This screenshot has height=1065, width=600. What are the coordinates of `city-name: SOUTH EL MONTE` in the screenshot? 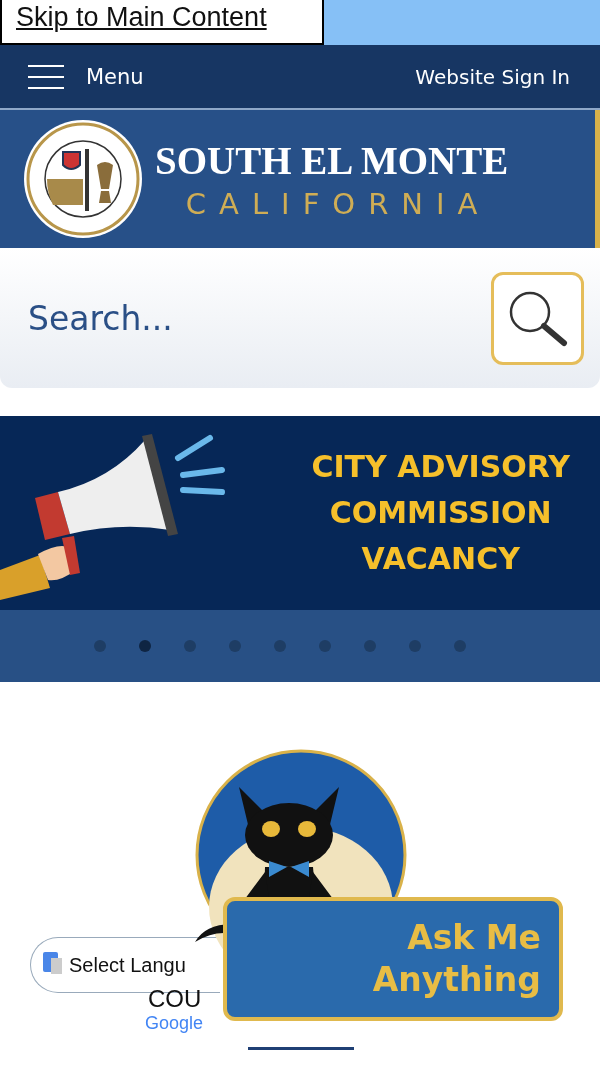 It's located at (332, 160).